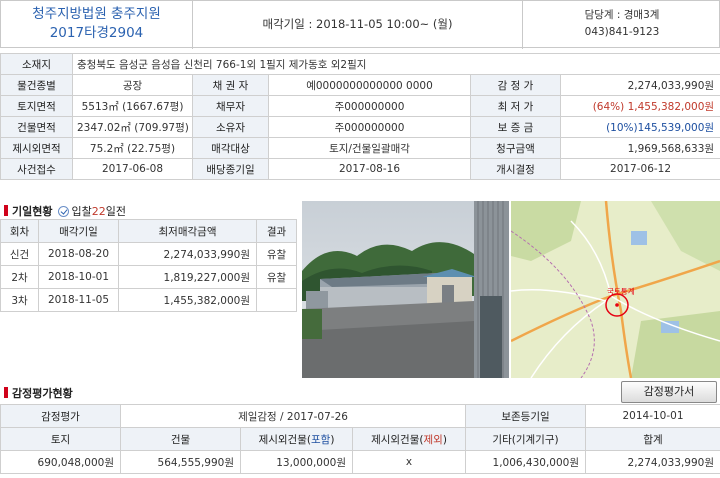  What do you see at coordinates (19, 254) in the screenshot?
I see `round: 신건` at bounding box center [19, 254].